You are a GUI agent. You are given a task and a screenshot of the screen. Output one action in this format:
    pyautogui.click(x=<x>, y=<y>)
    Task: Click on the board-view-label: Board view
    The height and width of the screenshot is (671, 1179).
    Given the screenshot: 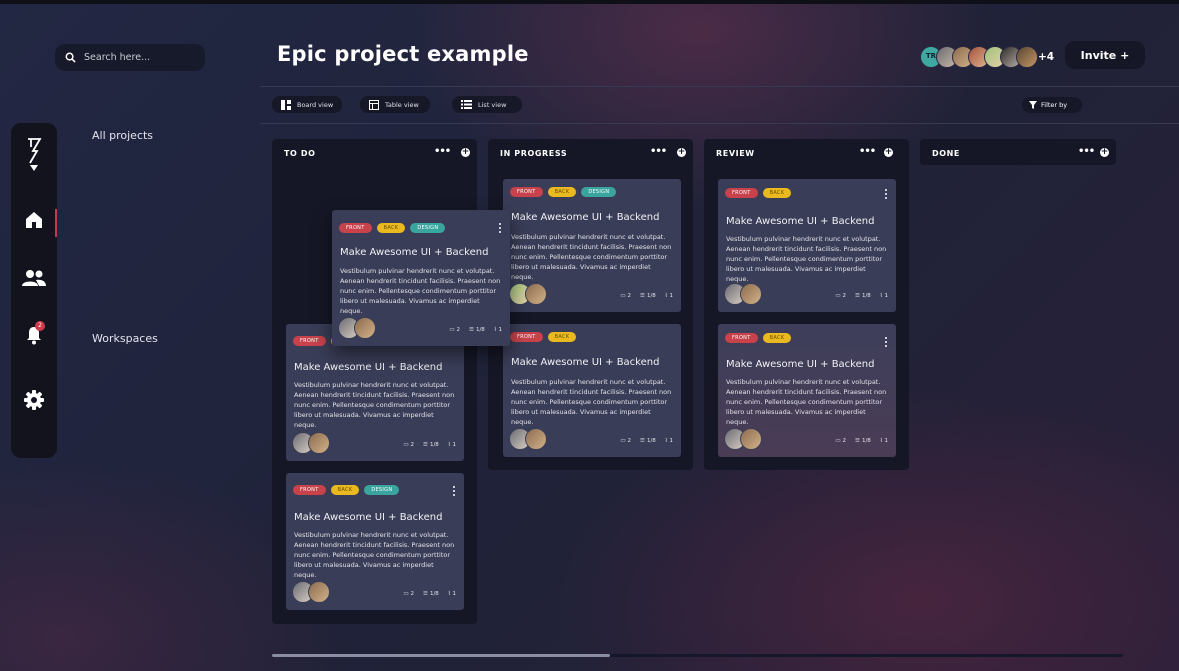 What is the action you would take?
    pyautogui.click(x=315, y=104)
    